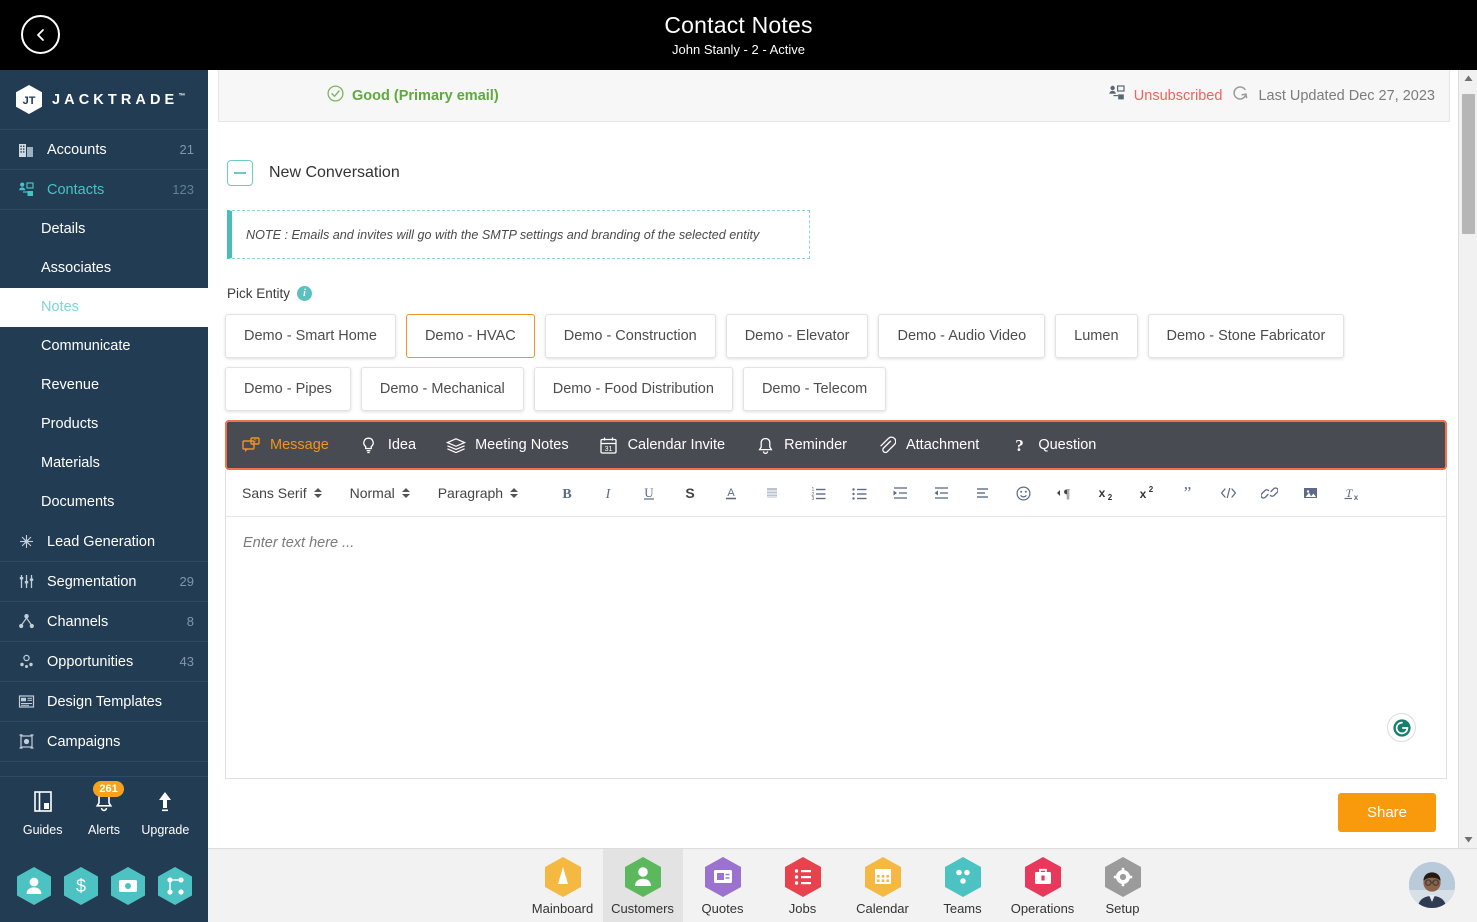 This screenshot has width=1477, height=922. I want to click on bottom-nav-teams: Teams, so click(963, 885).